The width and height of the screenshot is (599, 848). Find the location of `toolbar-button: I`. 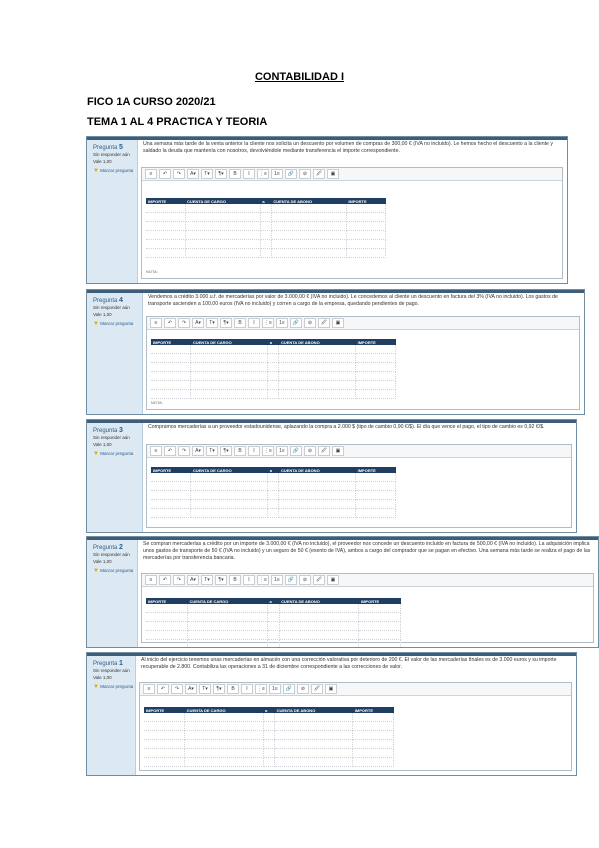

toolbar-button: I is located at coordinates (249, 580).